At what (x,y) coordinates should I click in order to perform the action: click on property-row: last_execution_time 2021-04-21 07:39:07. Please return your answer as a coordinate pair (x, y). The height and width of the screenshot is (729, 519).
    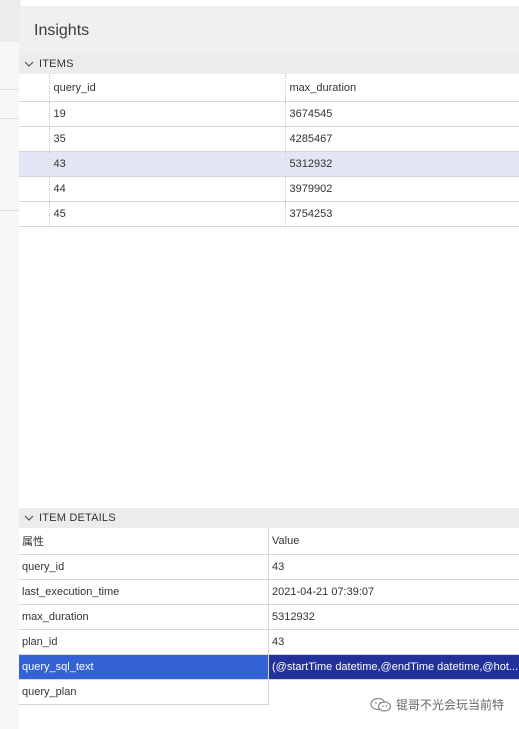
    Looking at the image, I should click on (269, 592).